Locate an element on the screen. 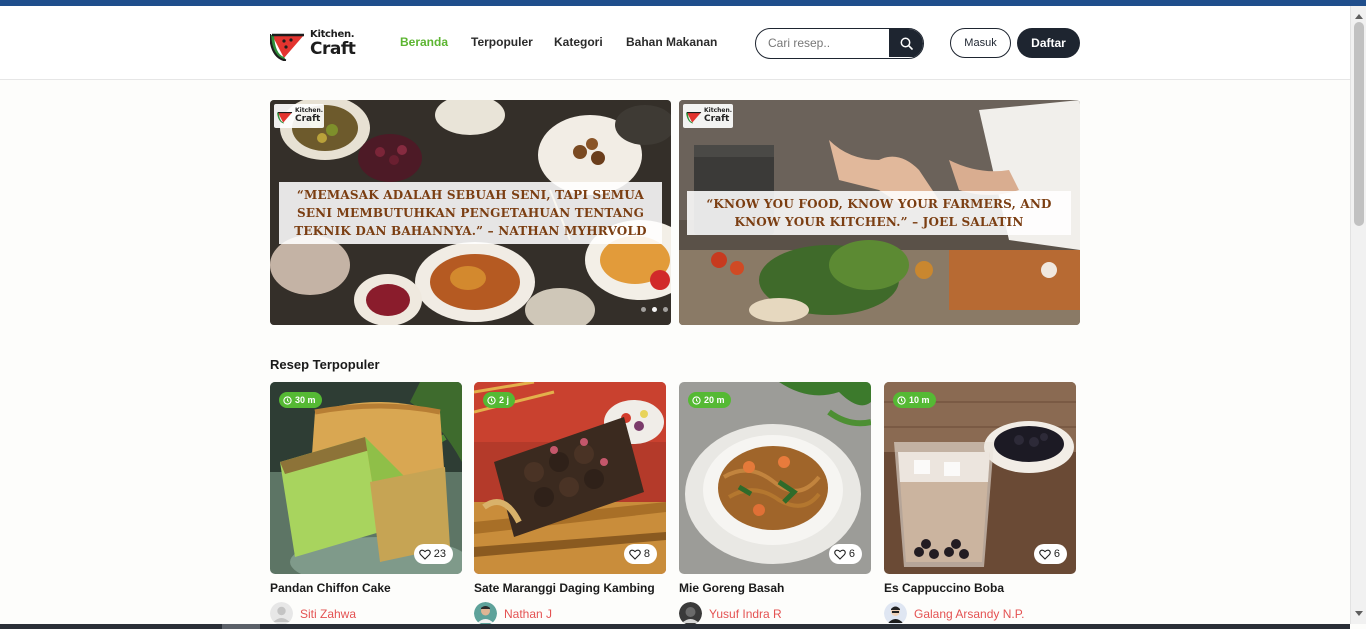  recipe-author: Nathan J is located at coordinates (513, 613).